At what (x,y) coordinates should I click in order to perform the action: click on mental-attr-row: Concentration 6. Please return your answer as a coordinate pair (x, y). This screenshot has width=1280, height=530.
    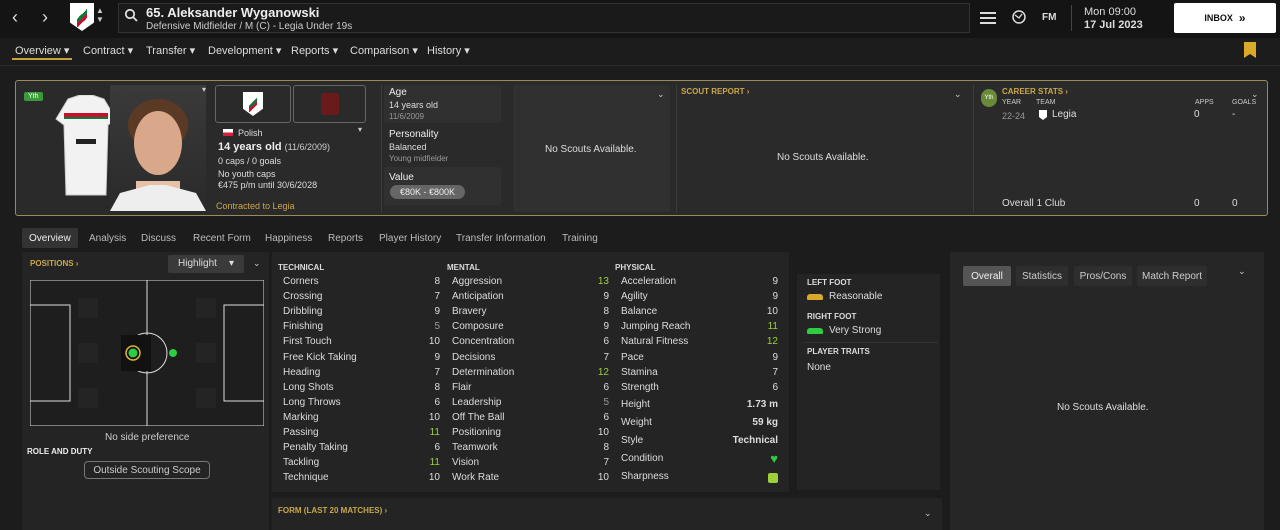
    Looking at the image, I should click on (530, 343).